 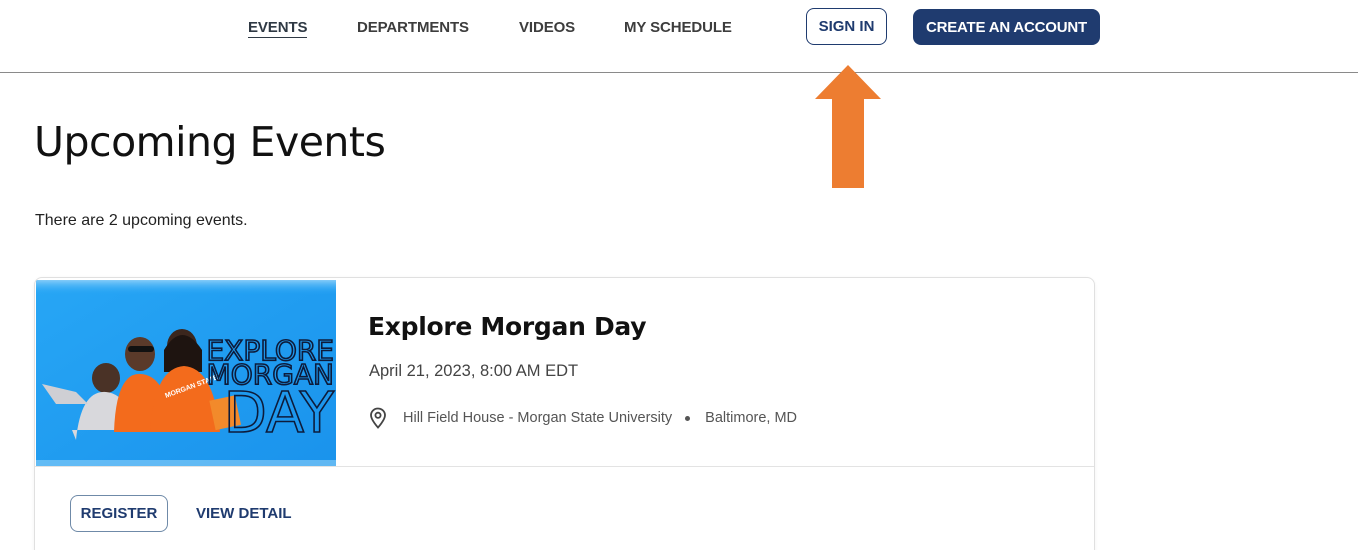 What do you see at coordinates (210, 142) in the screenshot?
I see `page-title: Upcoming Events` at bounding box center [210, 142].